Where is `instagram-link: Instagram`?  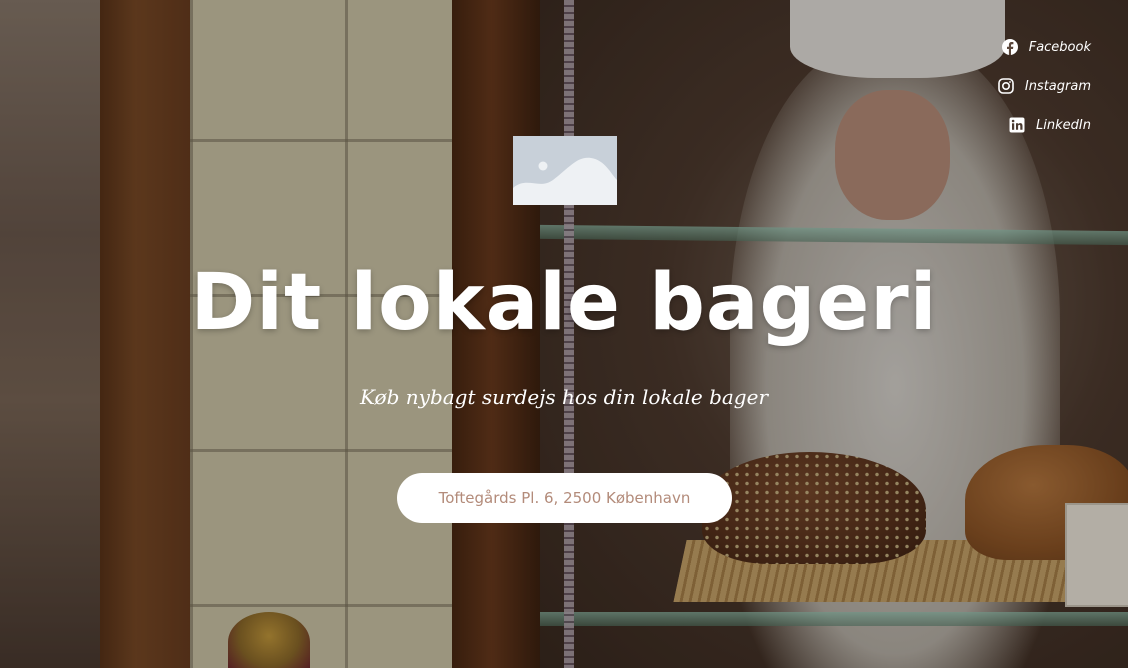 instagram-link: Instagram is located at coordinates (1044, 86).